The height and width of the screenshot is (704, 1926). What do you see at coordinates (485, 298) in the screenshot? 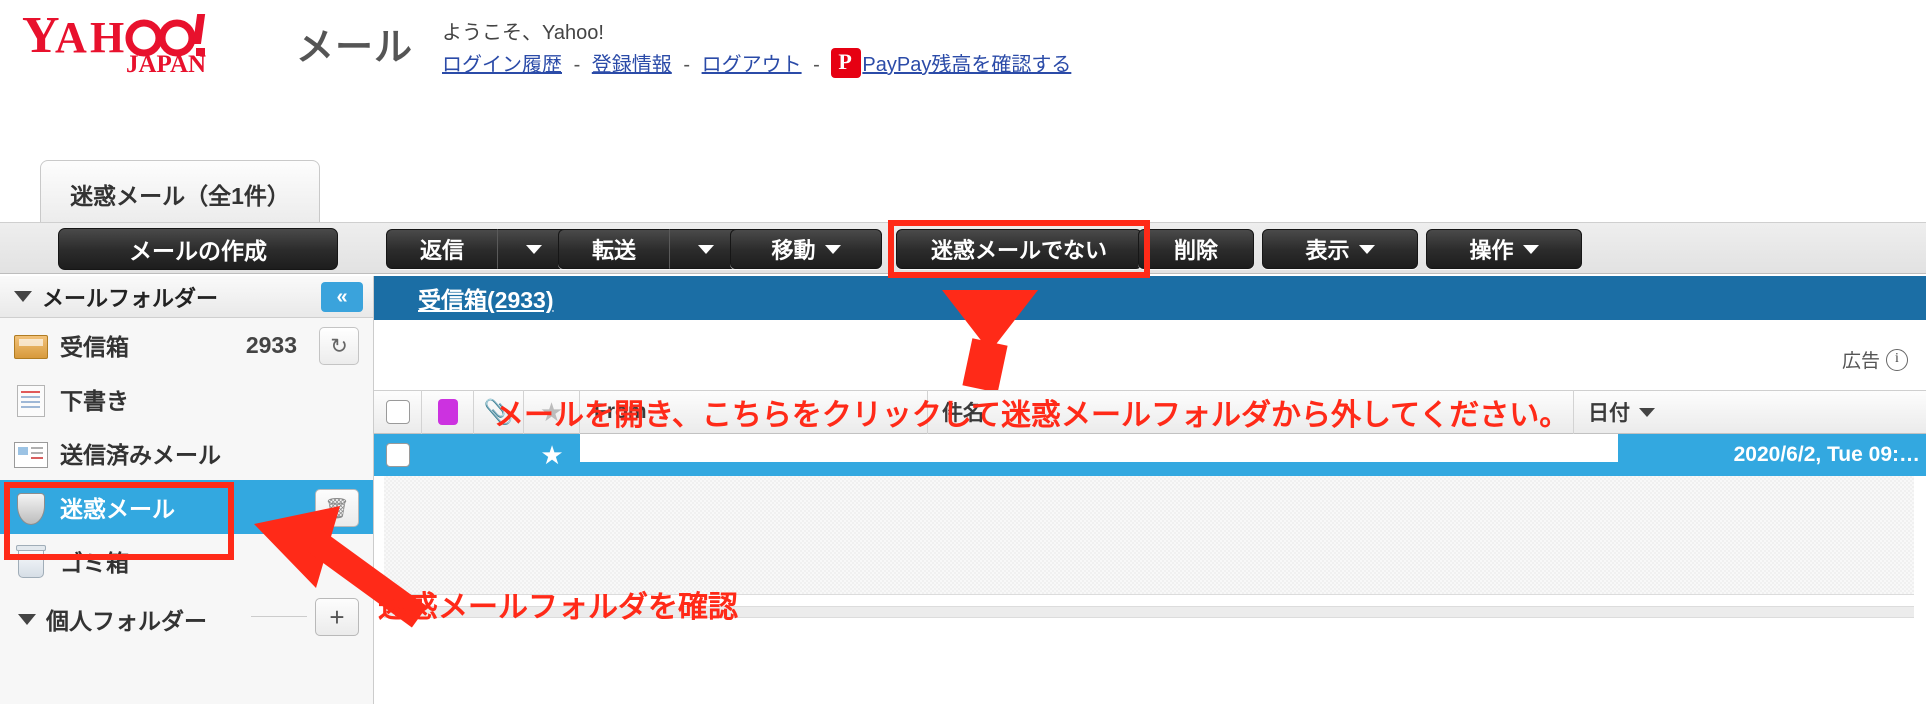
I see `inbox-link: 受信箱(2933)` at bounding box center [485, 298].